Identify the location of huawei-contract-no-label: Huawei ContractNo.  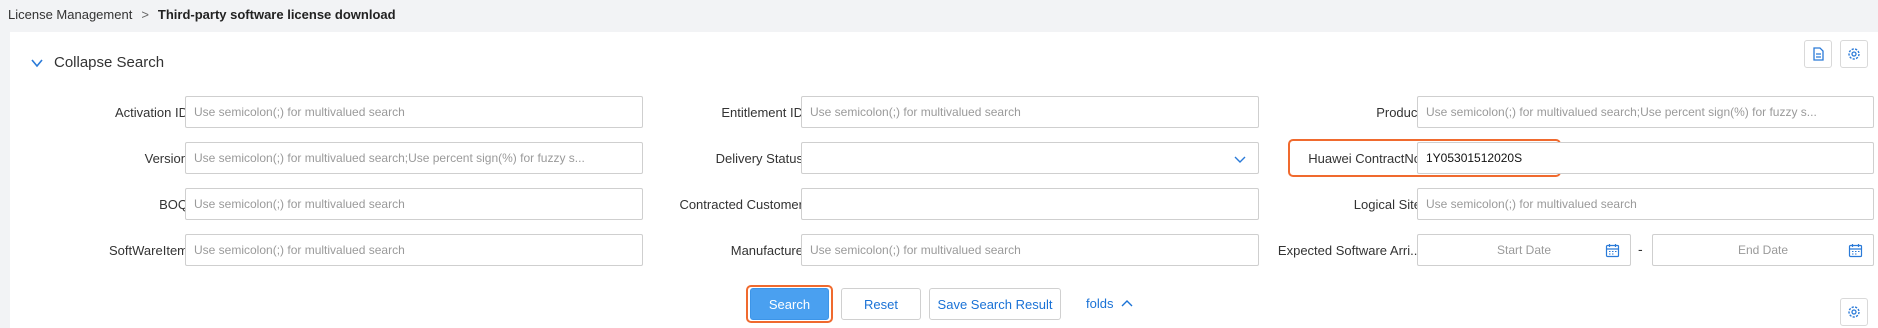
(1364, 158).